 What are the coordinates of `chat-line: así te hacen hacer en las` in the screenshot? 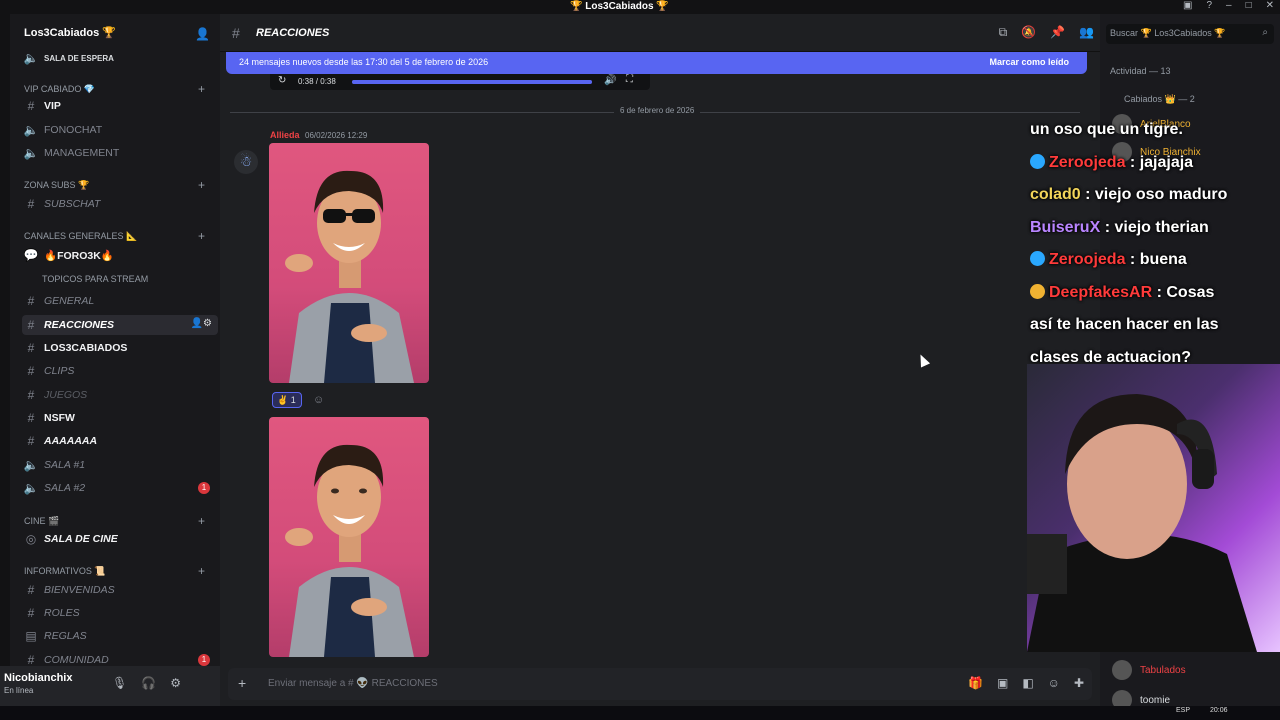 It's located at (1124, 324).